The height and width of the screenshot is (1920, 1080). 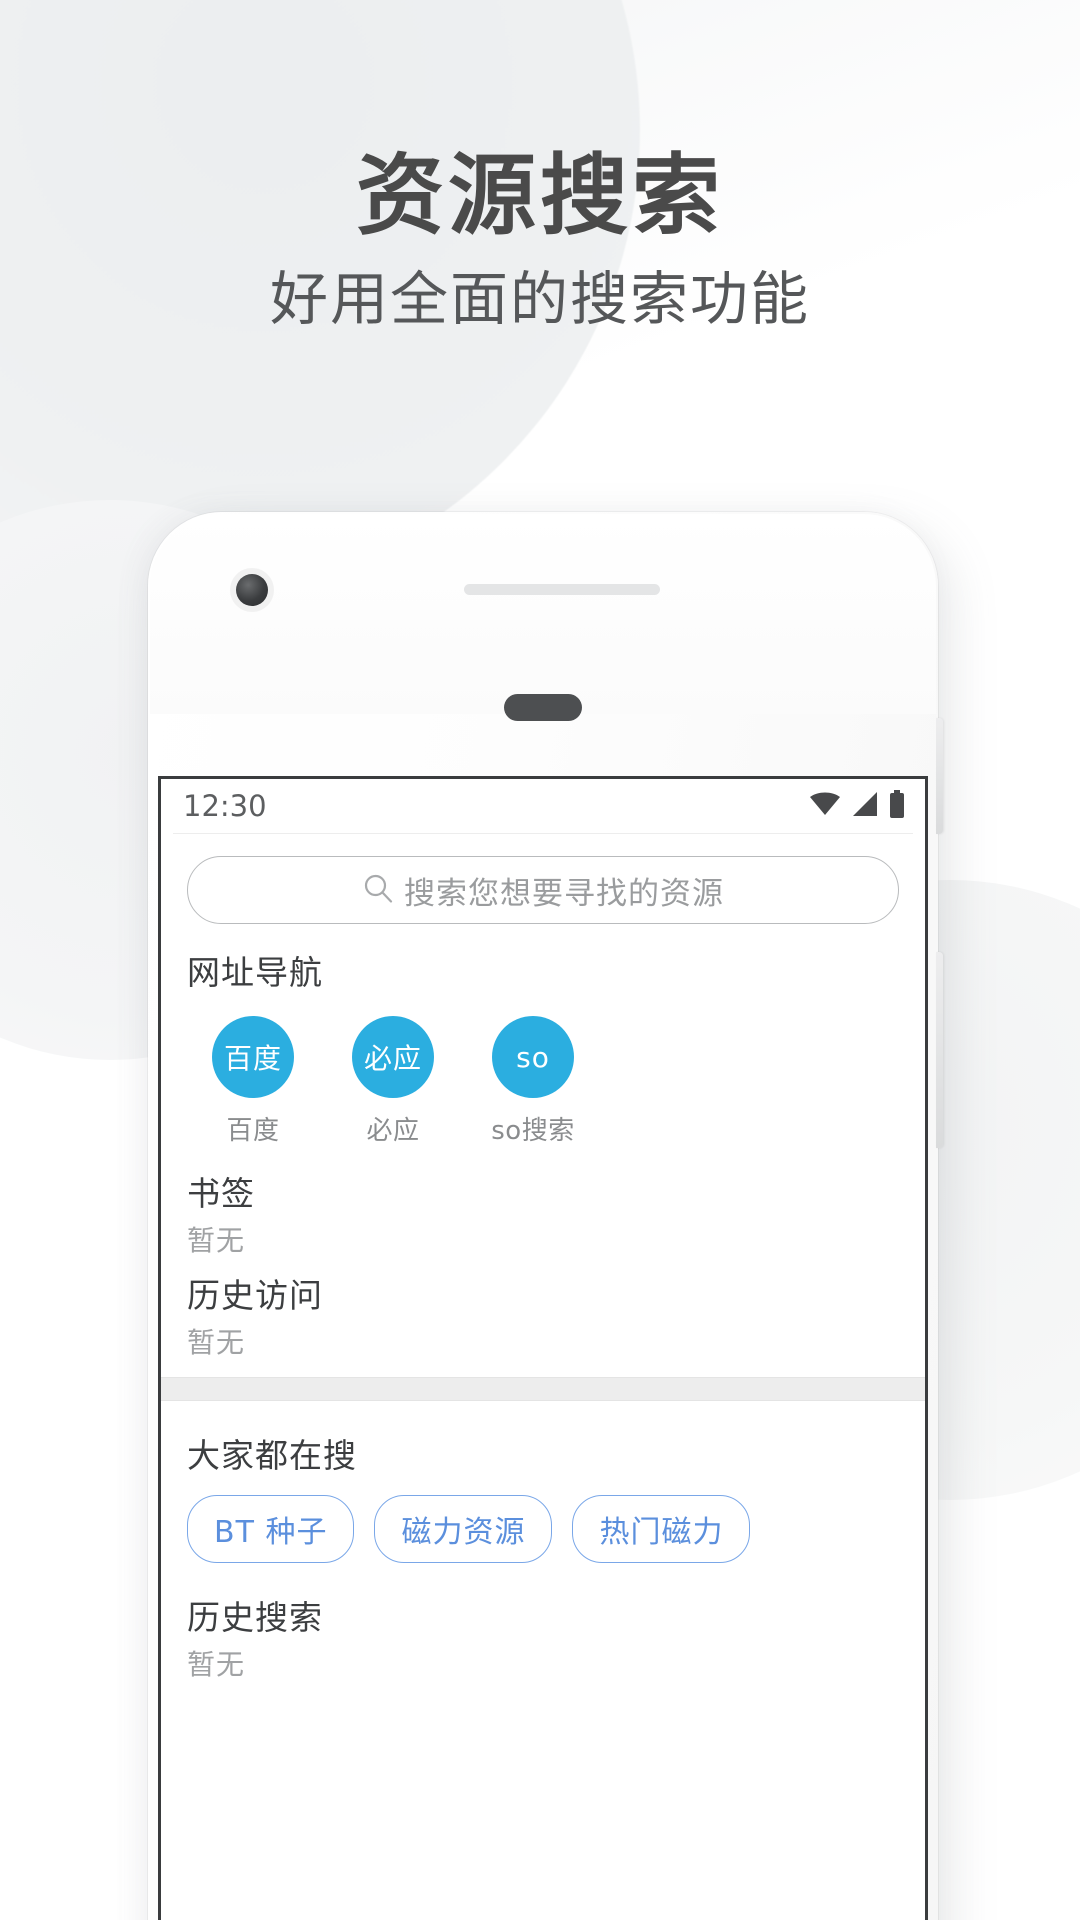 What do you see at coordinates (216, 1664) in the screenshot?
I see `search-history-empty-text: 暂无` at bounding box center [216, 1664].